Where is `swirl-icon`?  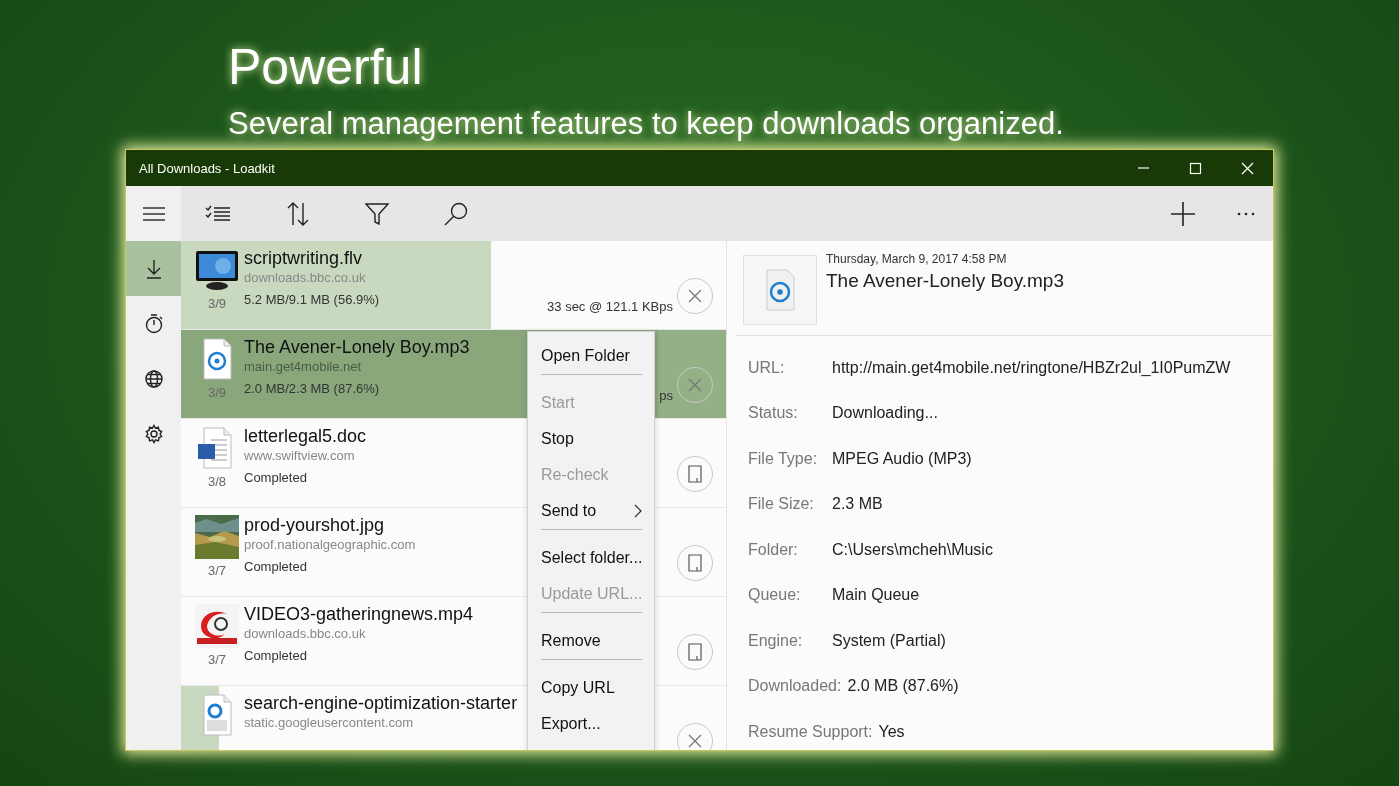 swirl-icon is located at coordinates (217, 626).